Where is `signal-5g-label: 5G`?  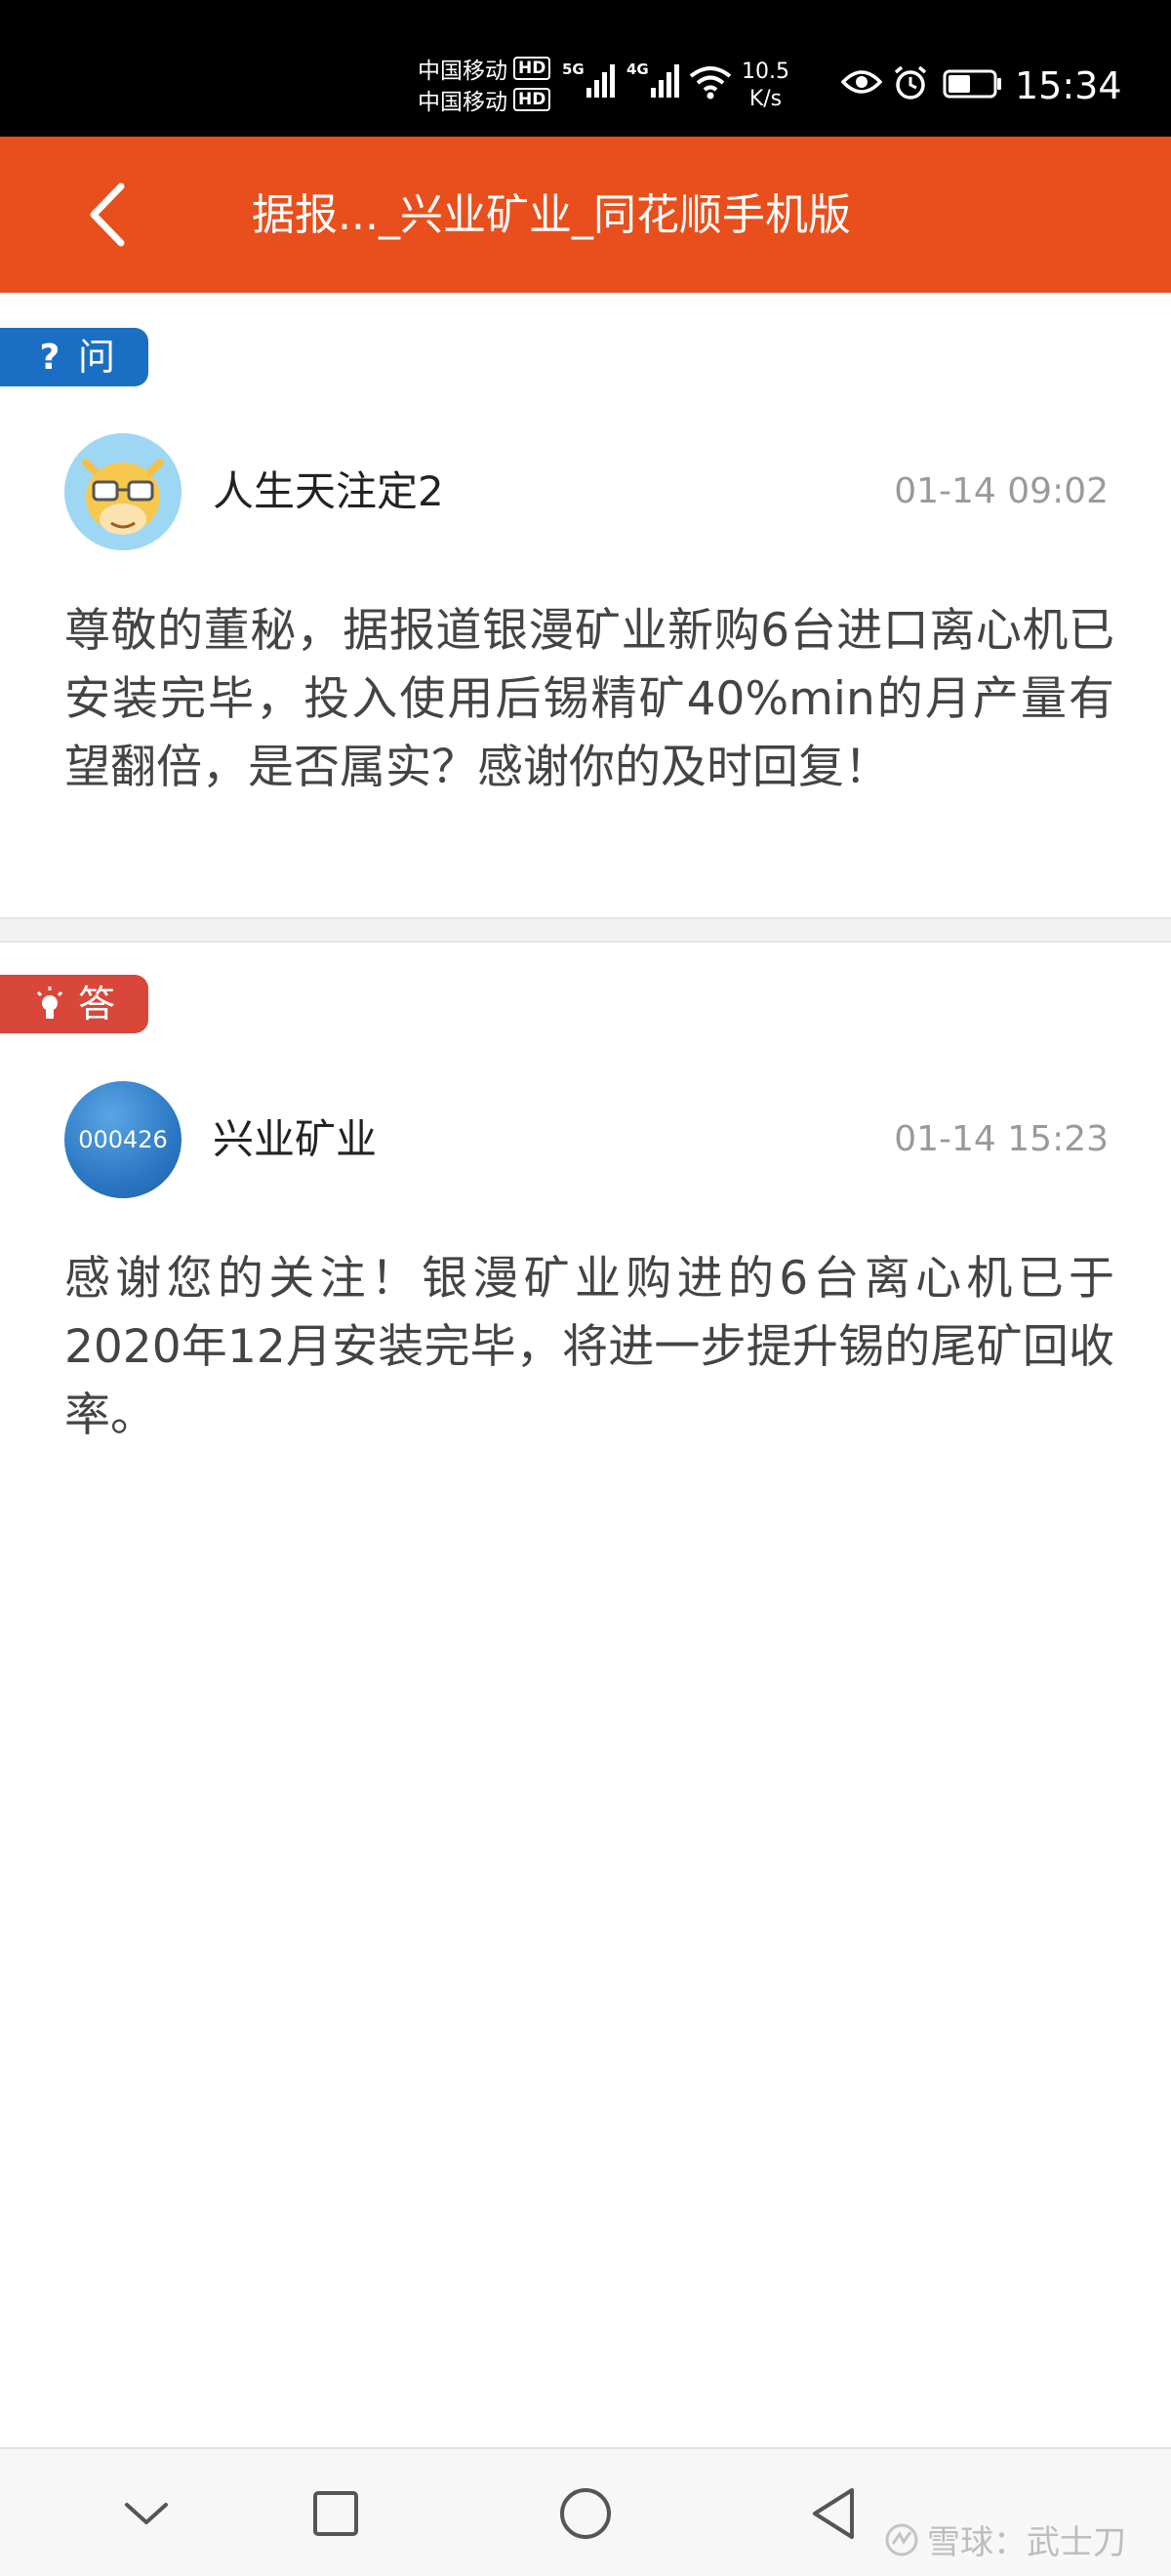
signal-5g-label: 5G is located at coordinates (573, 69).